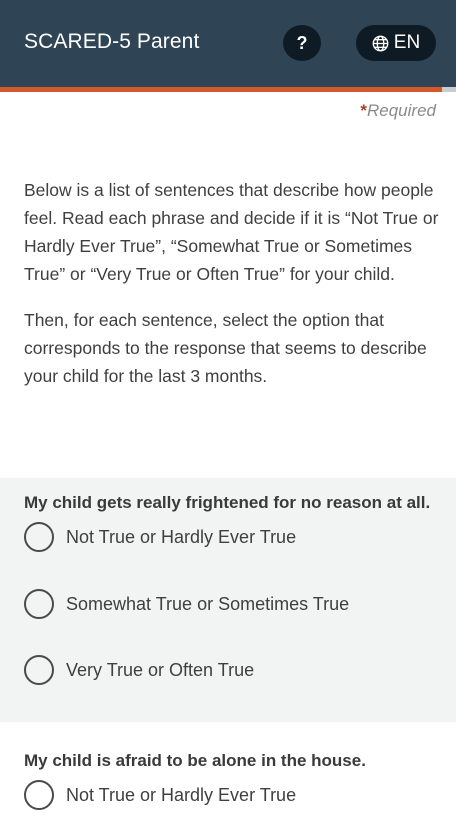  What do you see at coordinates (112, 41) in the screenshot?
I see `page-title: SCARED-5 Parent` at bounding box center [112, 41].